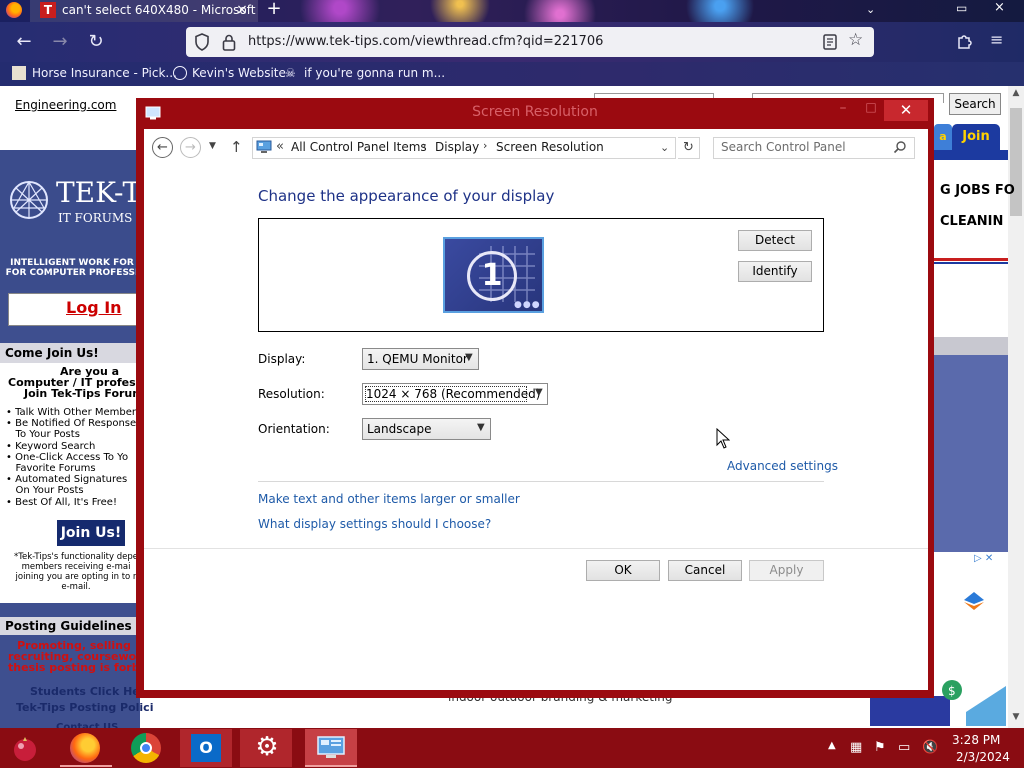 Image resolution: width=1024 pixels, height=768 pixels. I want to click on firefox-icon, so click(85, 748).